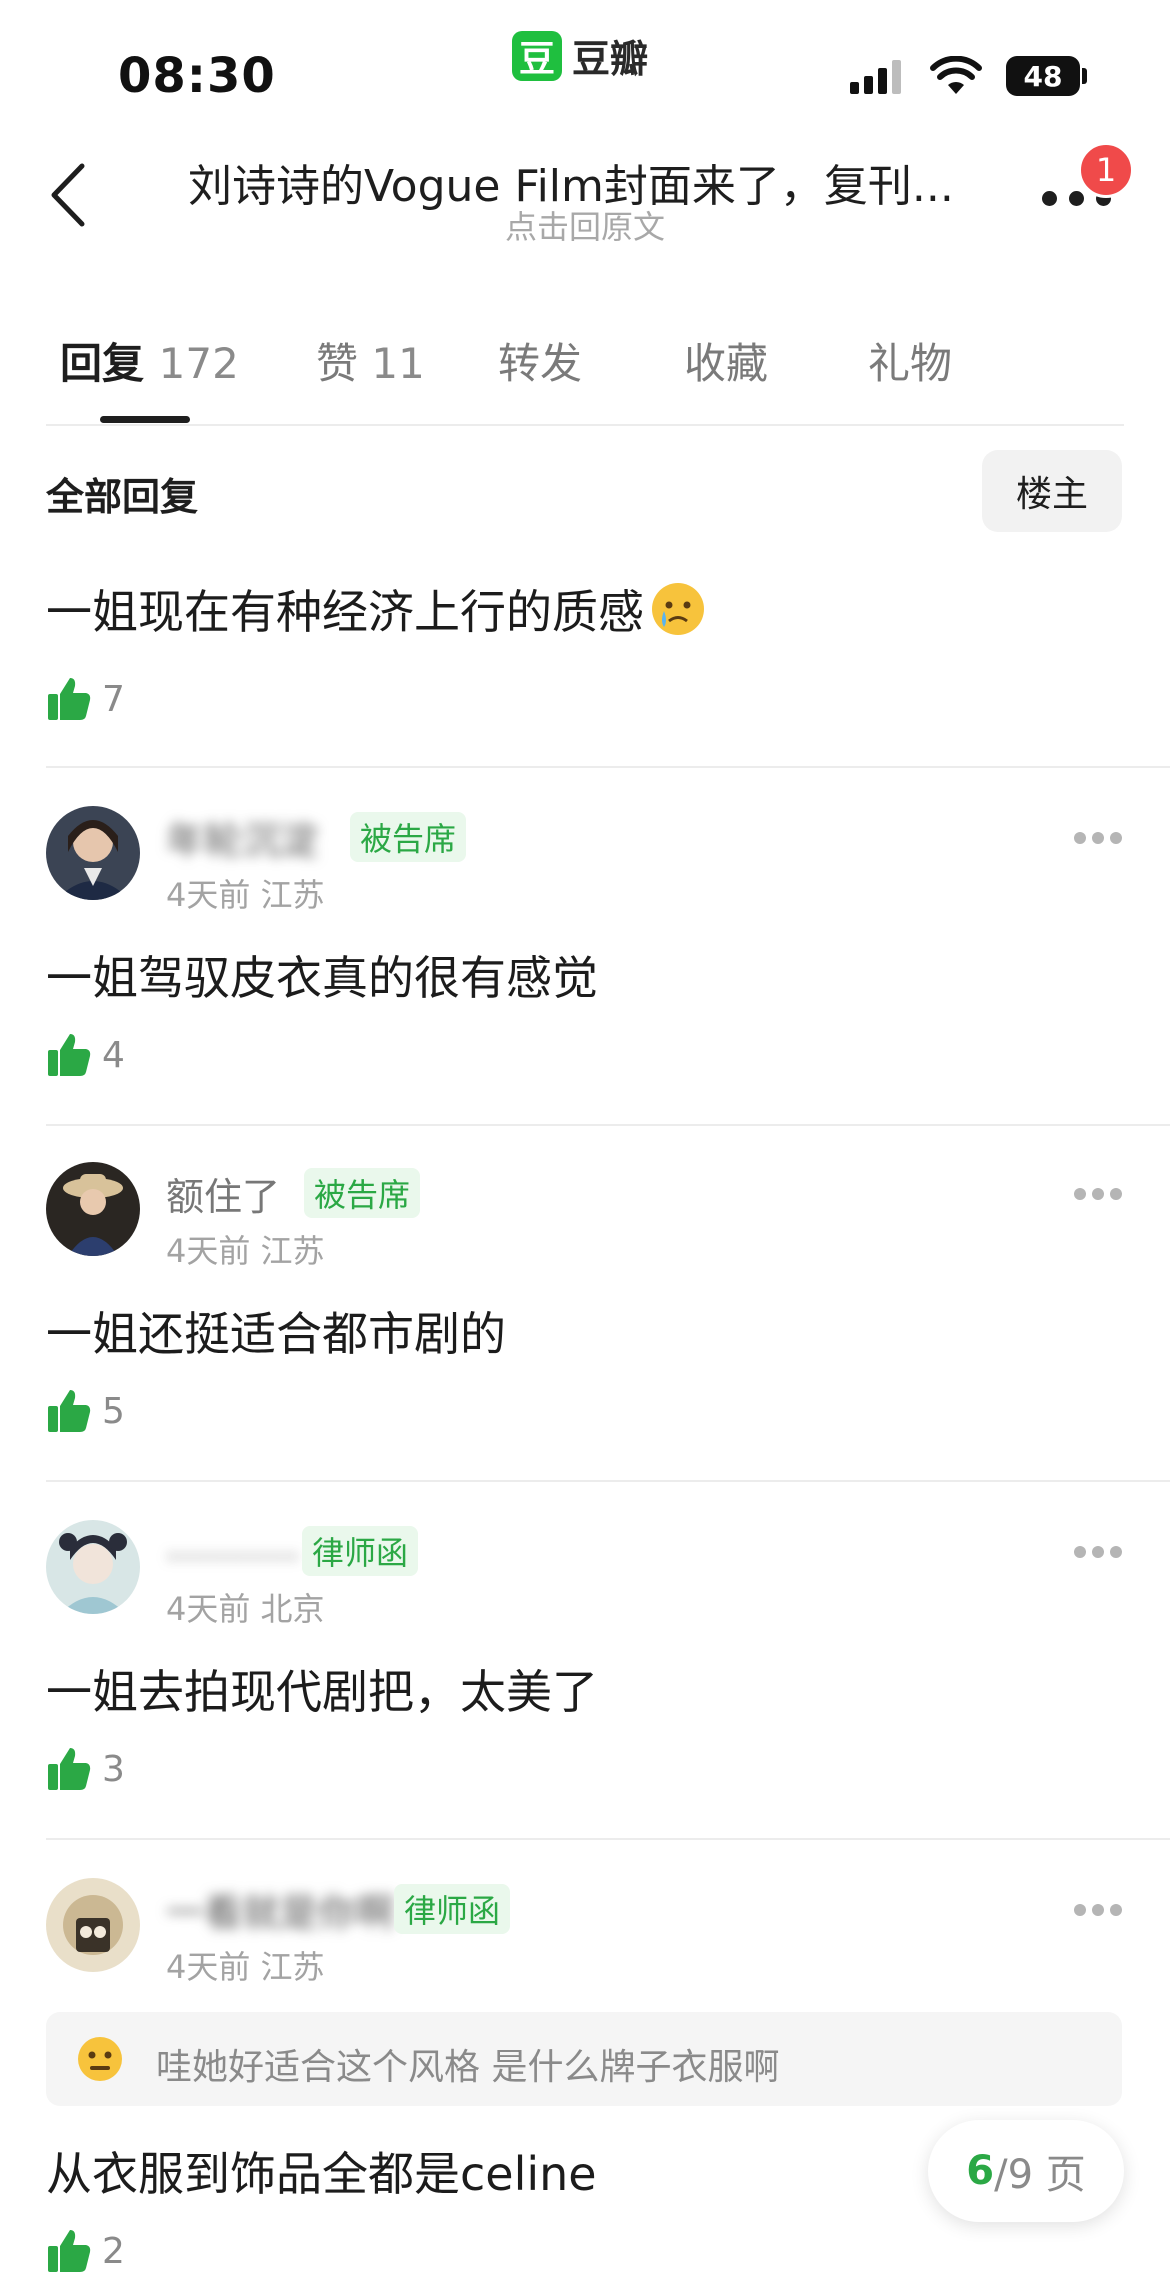 This screenshot has height=2283, width=1170. I want to click on user-name: 年轮沉淀, so click(242, 837).